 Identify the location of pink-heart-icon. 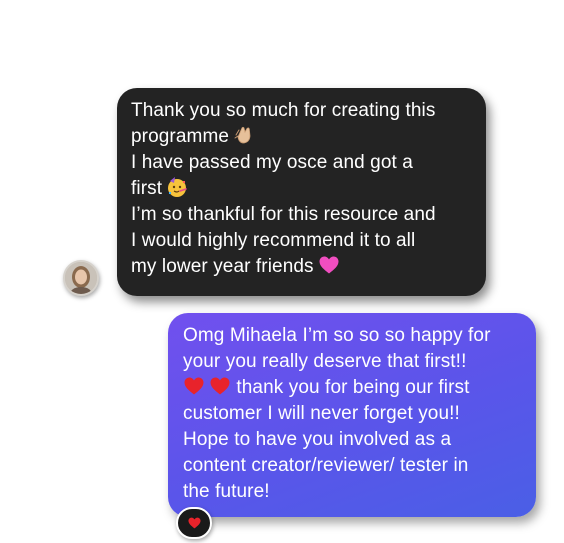
(329, 265).